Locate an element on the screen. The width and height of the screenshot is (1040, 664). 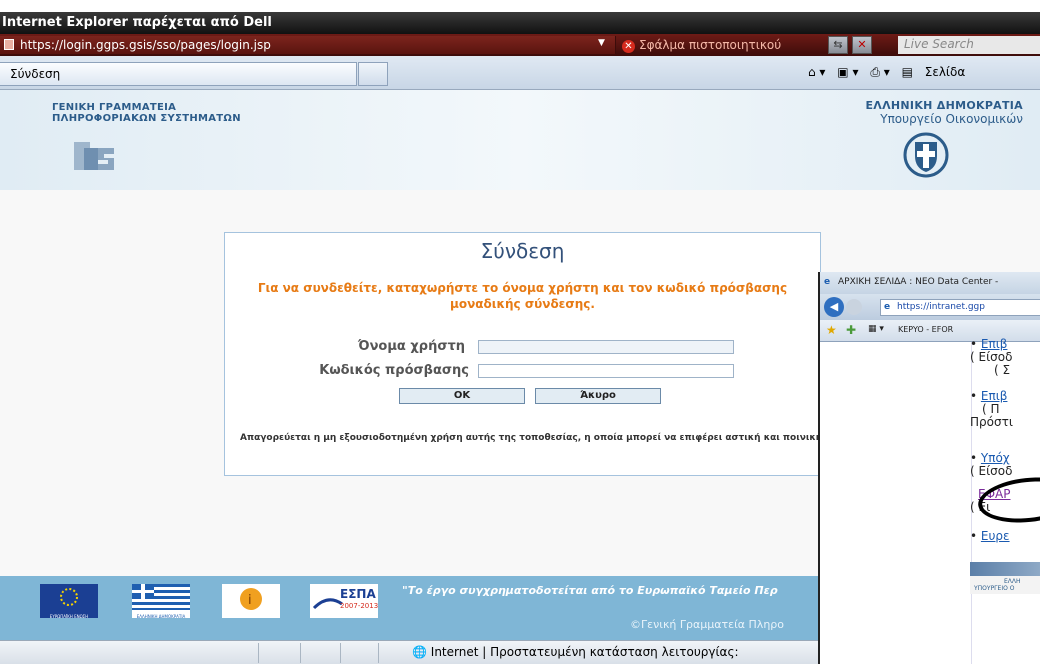
certificate-error: ✕ Σφάλμα πιστοποιητικού is located at coordinates (722, 45).